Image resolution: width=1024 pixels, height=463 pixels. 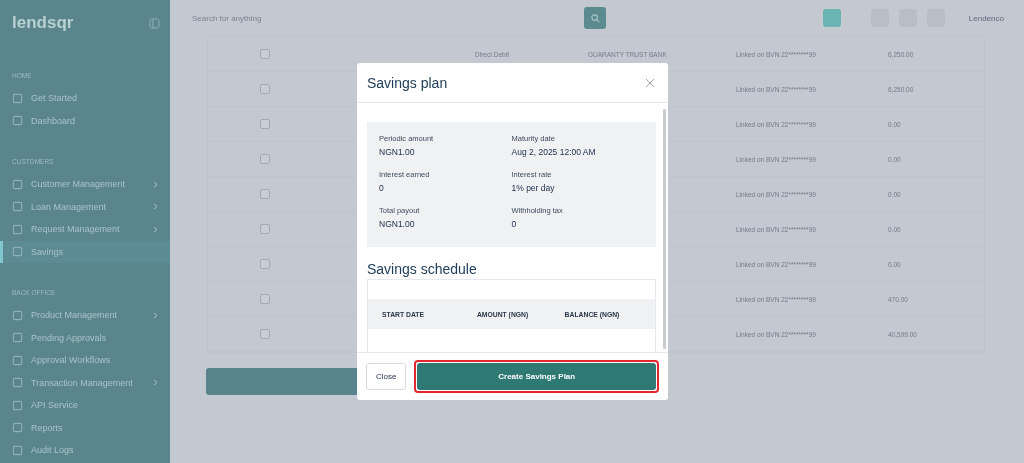 I want to click on create-button: Create Savings Plan, so click(x=536, y=376).